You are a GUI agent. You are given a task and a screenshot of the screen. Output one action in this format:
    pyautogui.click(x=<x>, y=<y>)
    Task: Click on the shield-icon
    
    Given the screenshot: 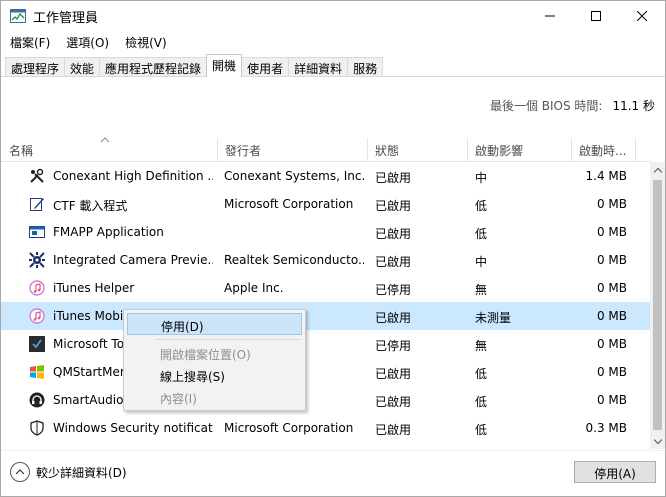 What is the action you would take?
    pyautogui.click(x=37, y=428)
    